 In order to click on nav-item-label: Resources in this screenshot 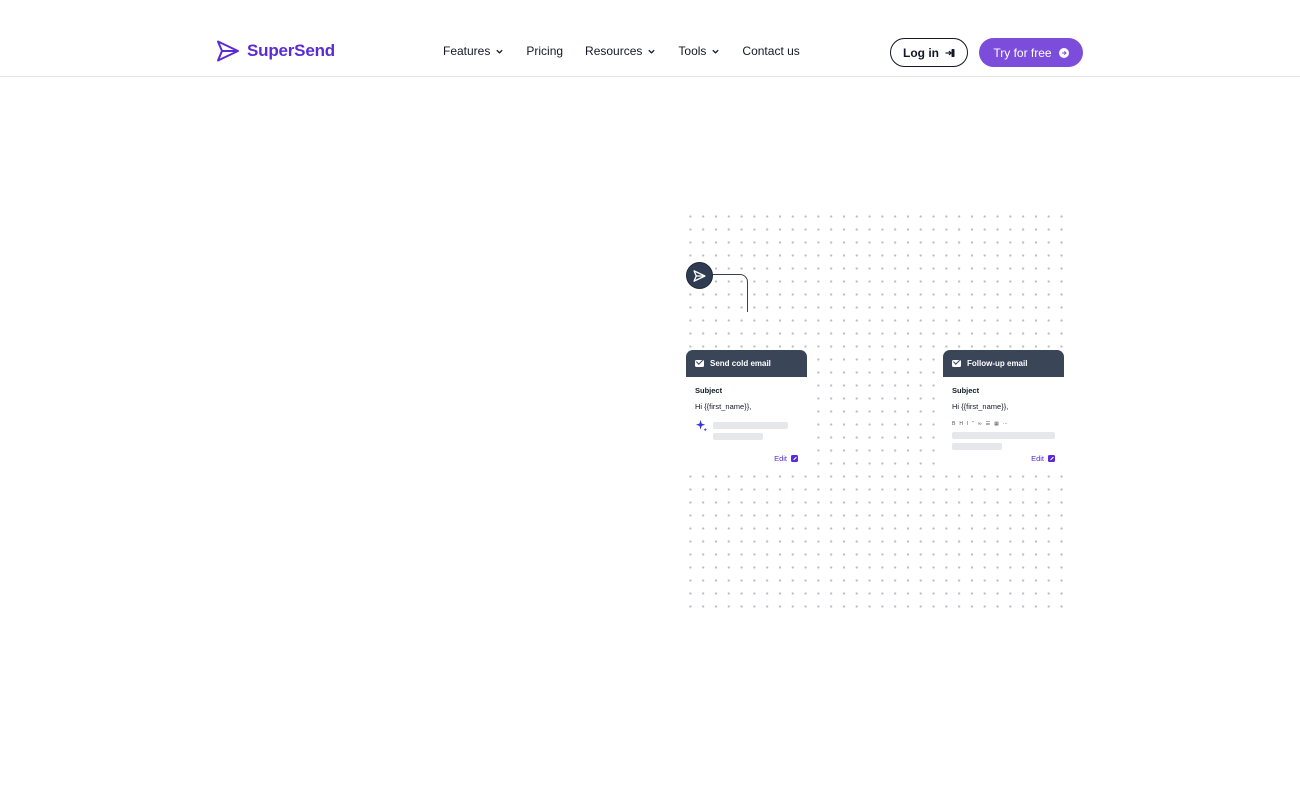, I will do `click(614, 51)`.